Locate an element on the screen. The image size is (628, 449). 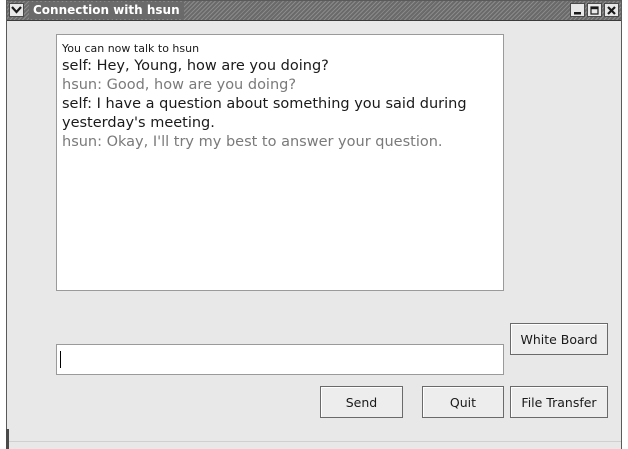
file-transfer-button: File Transfer is located at coordinates (559, 402).